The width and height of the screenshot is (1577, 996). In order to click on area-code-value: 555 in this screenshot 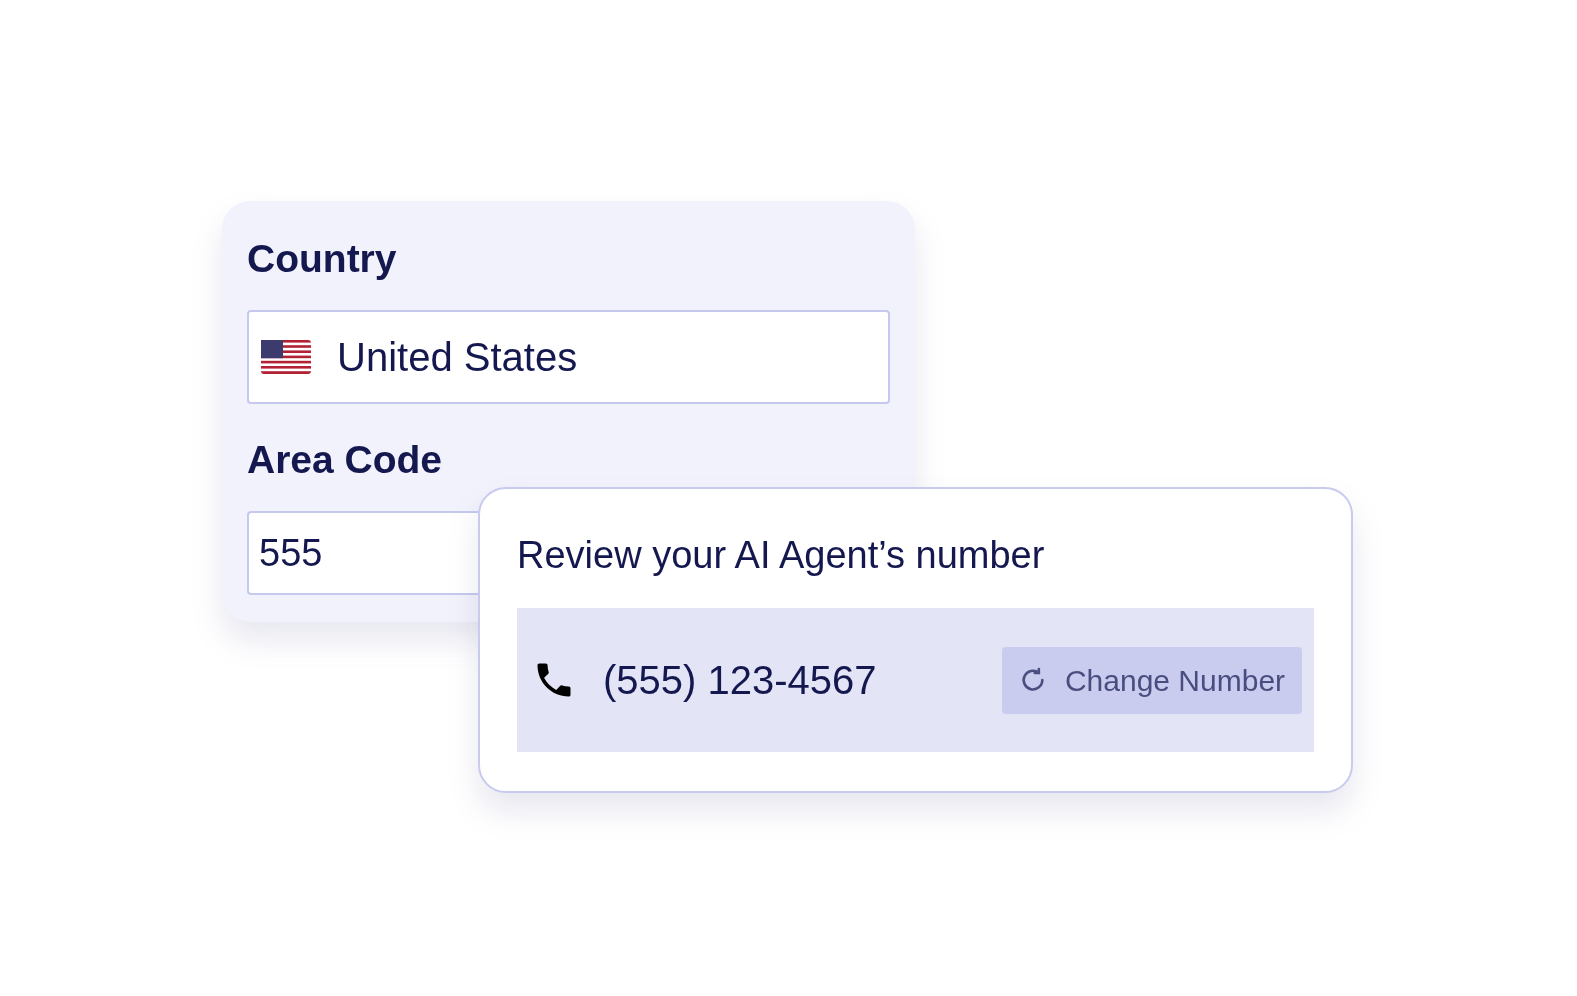, I will do `click(291, 553)`.